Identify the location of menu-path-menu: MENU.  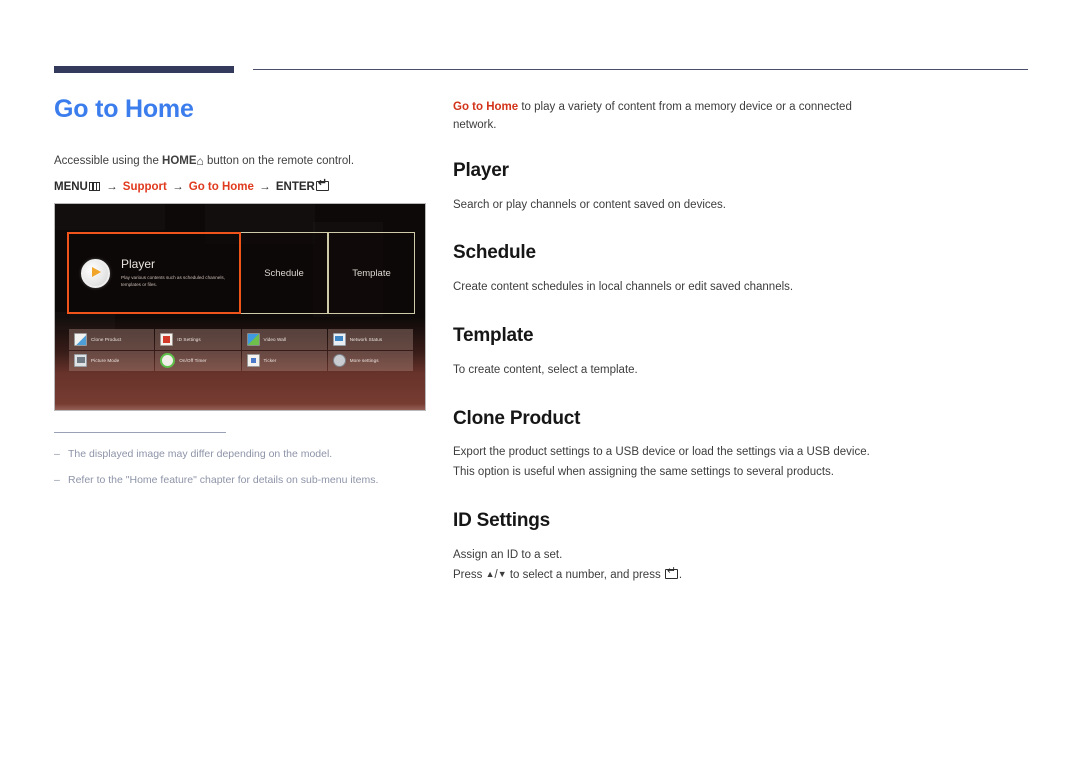
(71, 186).